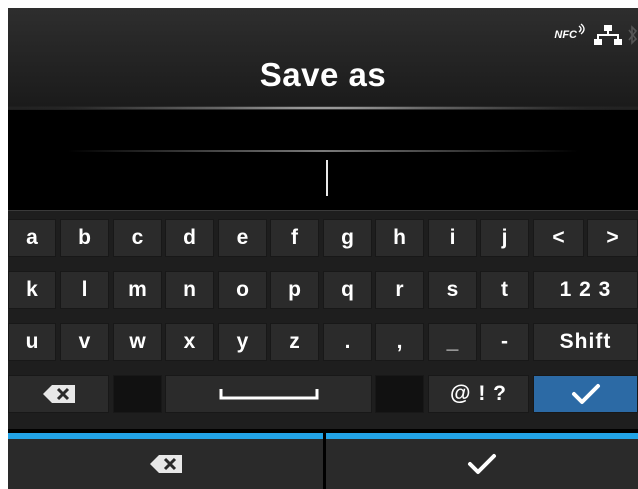 The height and width of the screenshot is (489, 638). Describe the element at coordinates (137, 290) in the screenshot. I see `key-m: m` at that location.